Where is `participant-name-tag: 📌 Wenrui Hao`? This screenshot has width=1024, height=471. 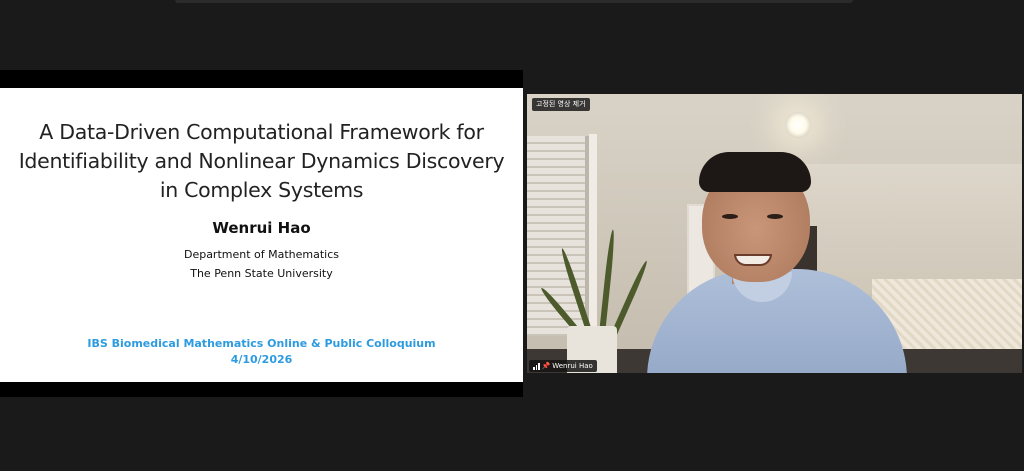 participant-name-tag: 📌 Wenrui Hao is located at coordinates (563, 366).